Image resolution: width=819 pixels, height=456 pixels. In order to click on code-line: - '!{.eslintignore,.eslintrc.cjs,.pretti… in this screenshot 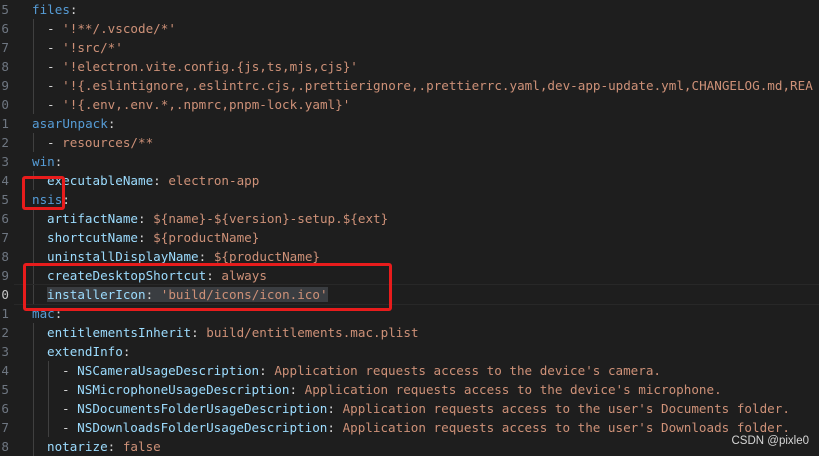, I will do `click(430, 85)`.